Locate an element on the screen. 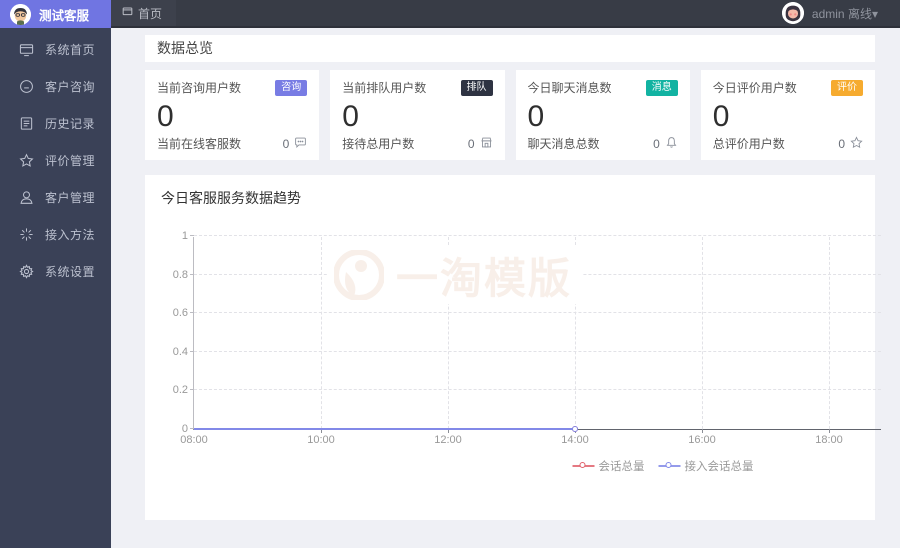 The width and height of the screenshot is (900, 548). sidebar-item-label: 接入方法 is located at coordinates (70, 235).